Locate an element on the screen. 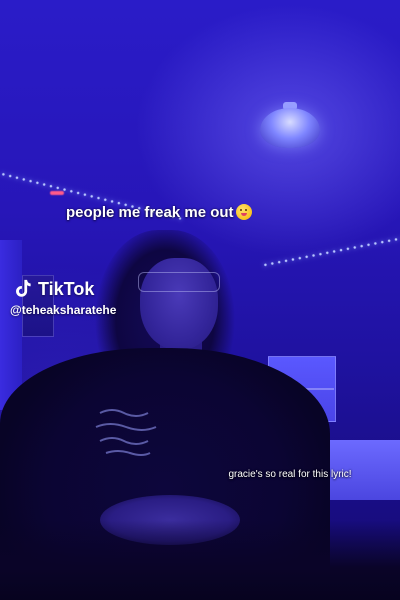 This screenshot has height=600, width=400. video-caption: people me freak me out is located at coordinates (159, 212).